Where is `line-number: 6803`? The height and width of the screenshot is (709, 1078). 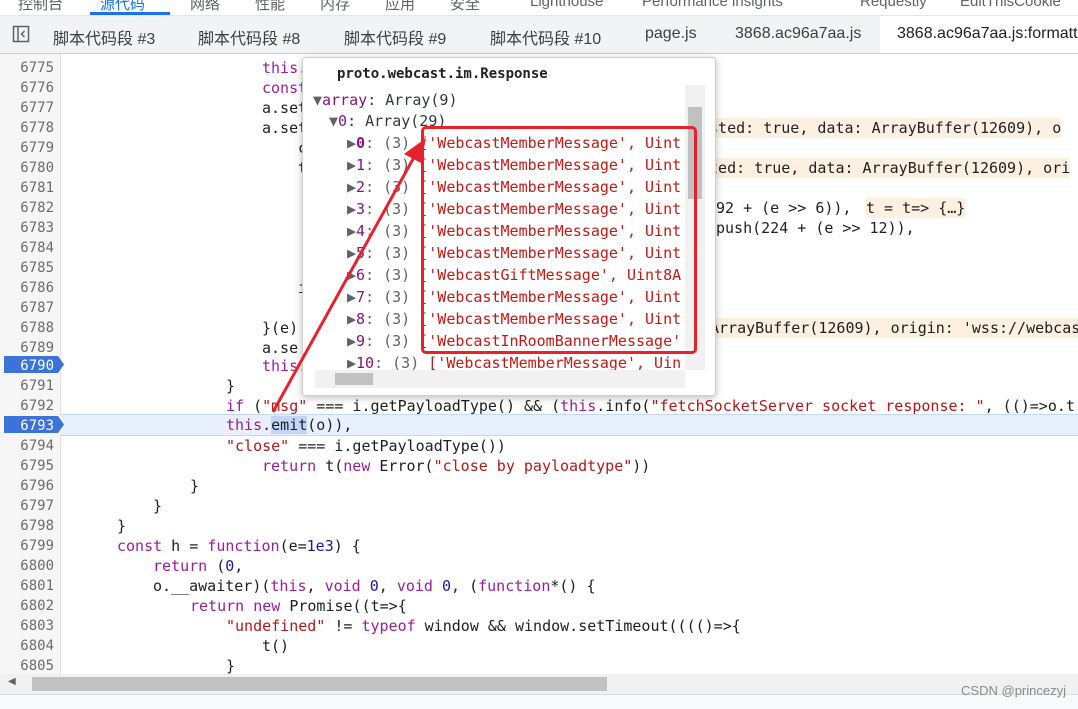 line-number: 6803 is located at coordinates (27, 626).